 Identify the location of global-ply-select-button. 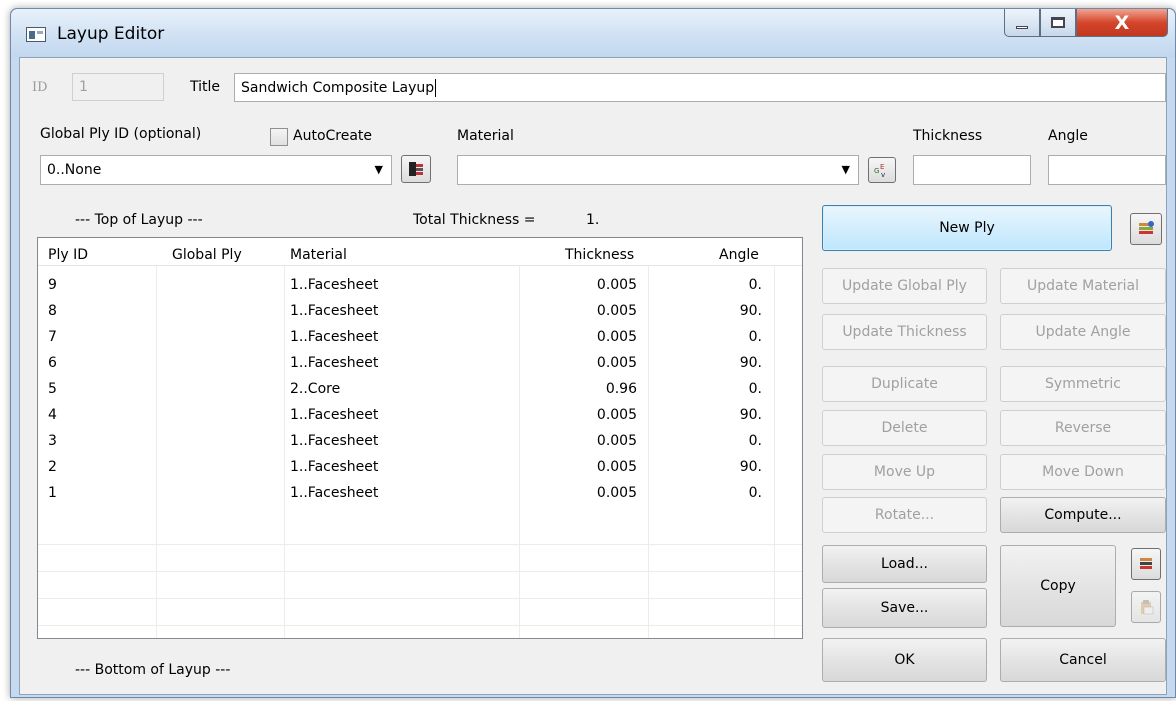
(416, 169).